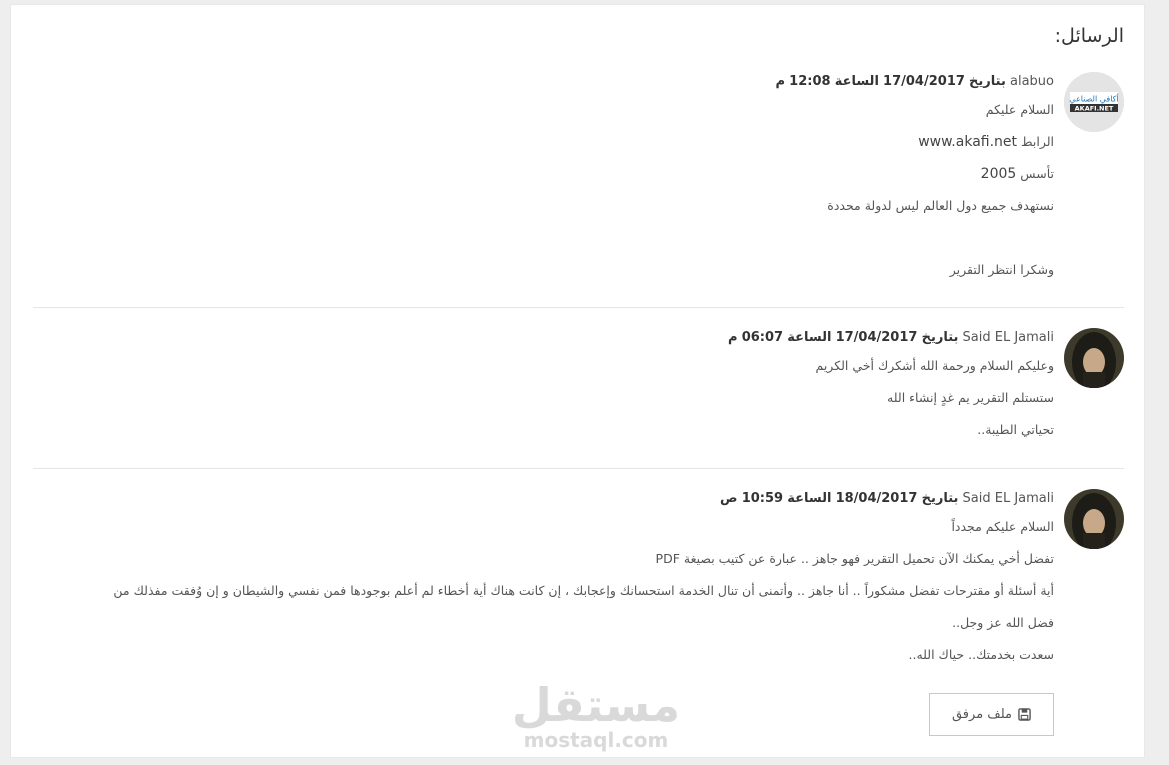  Describe the element at coordinates (998, 174) in the screenshot. I see `founded-year: 2005` at that location.